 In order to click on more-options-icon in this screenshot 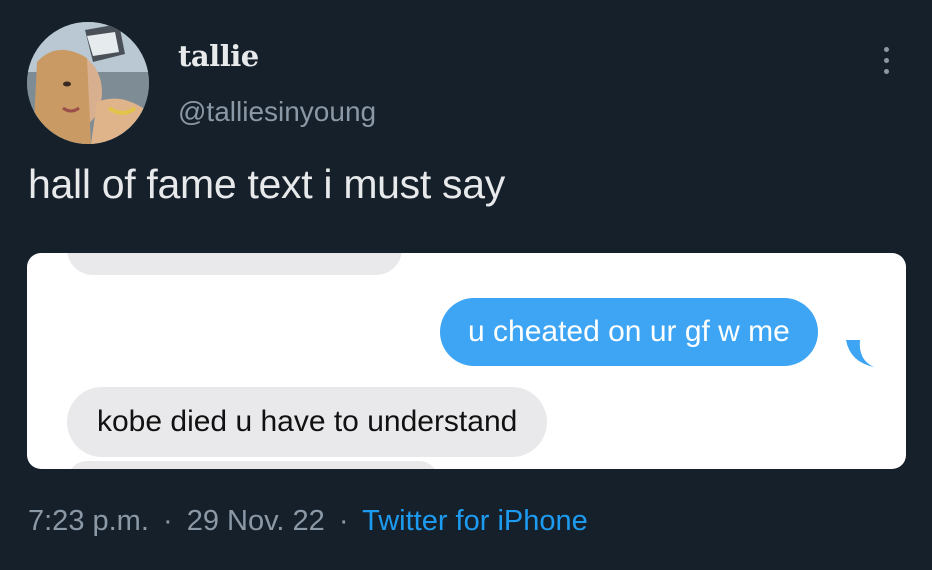, I will do `click(886, 49)`.